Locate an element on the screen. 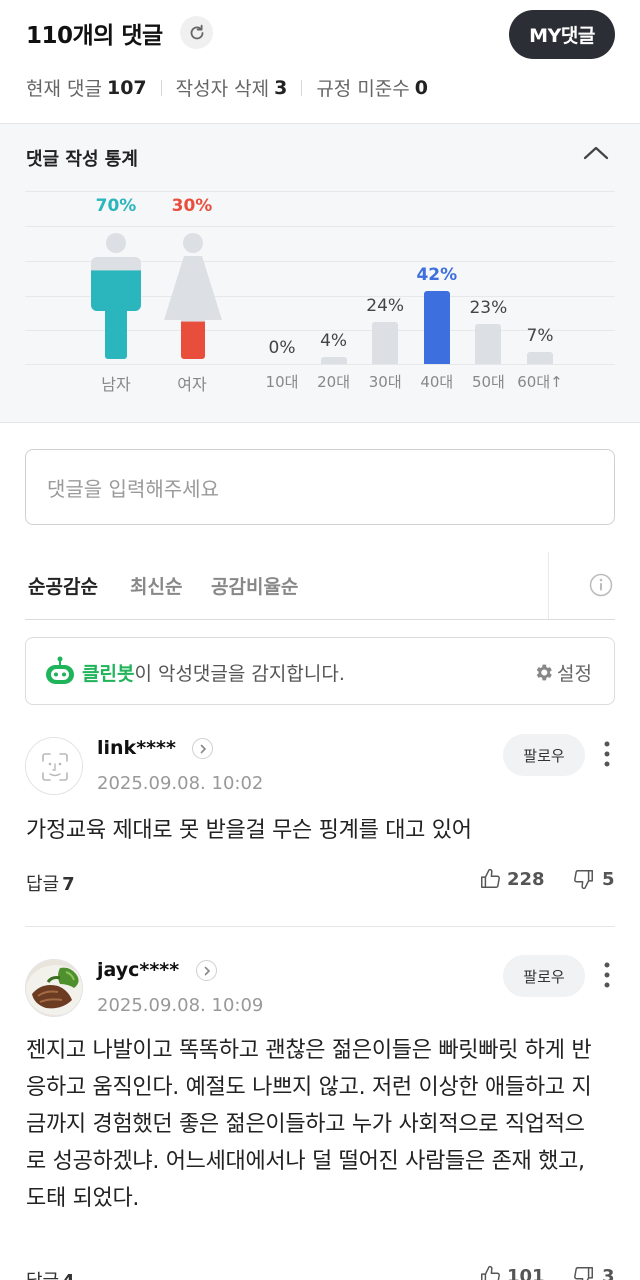 This screenshot has width=640, height=1280. reply-count: 4 is located at coordinates (68, 1275).